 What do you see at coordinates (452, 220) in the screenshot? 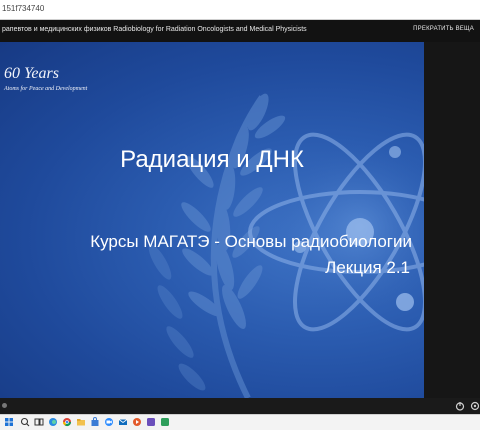
I see `side-panel` at bounding box center [452, 220].